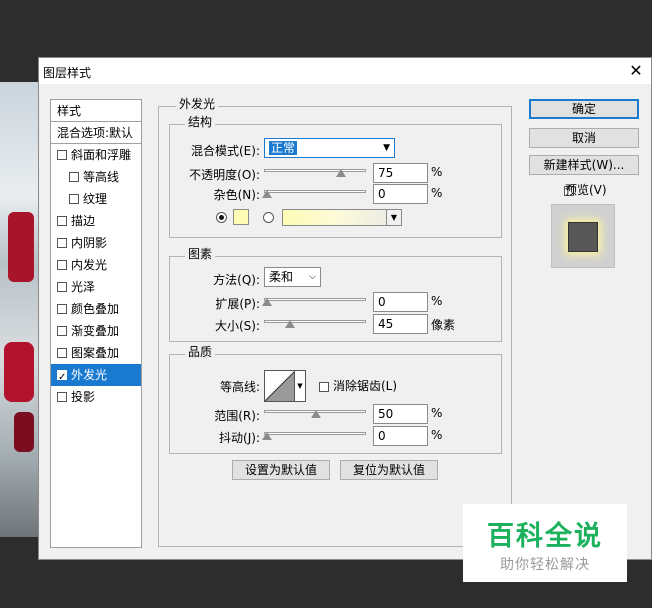 This screenshot has width=652, height=608. I want to click on jitter-unit: %, so click(437, 435).